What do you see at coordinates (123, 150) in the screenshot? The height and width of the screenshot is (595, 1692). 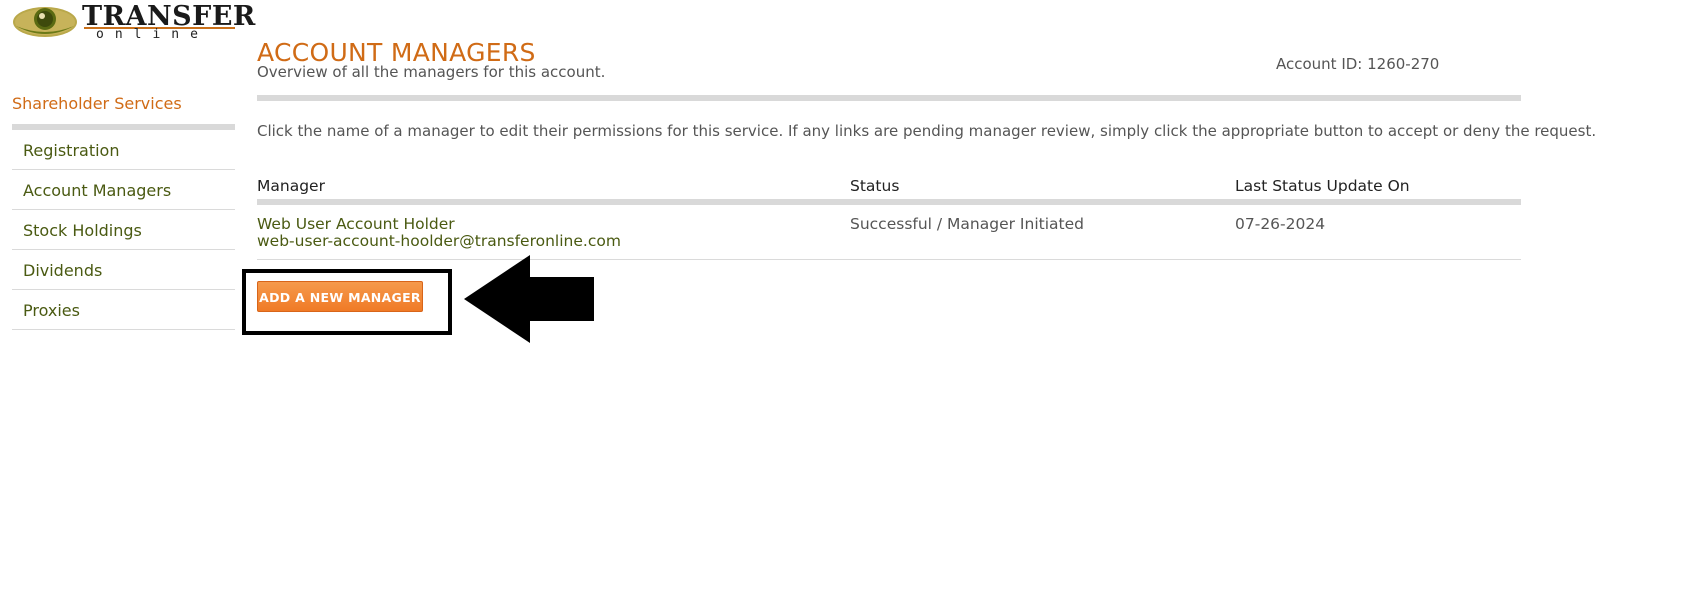 I see `sidebar-item-registration: Registration` at bounding box center [123, 150].